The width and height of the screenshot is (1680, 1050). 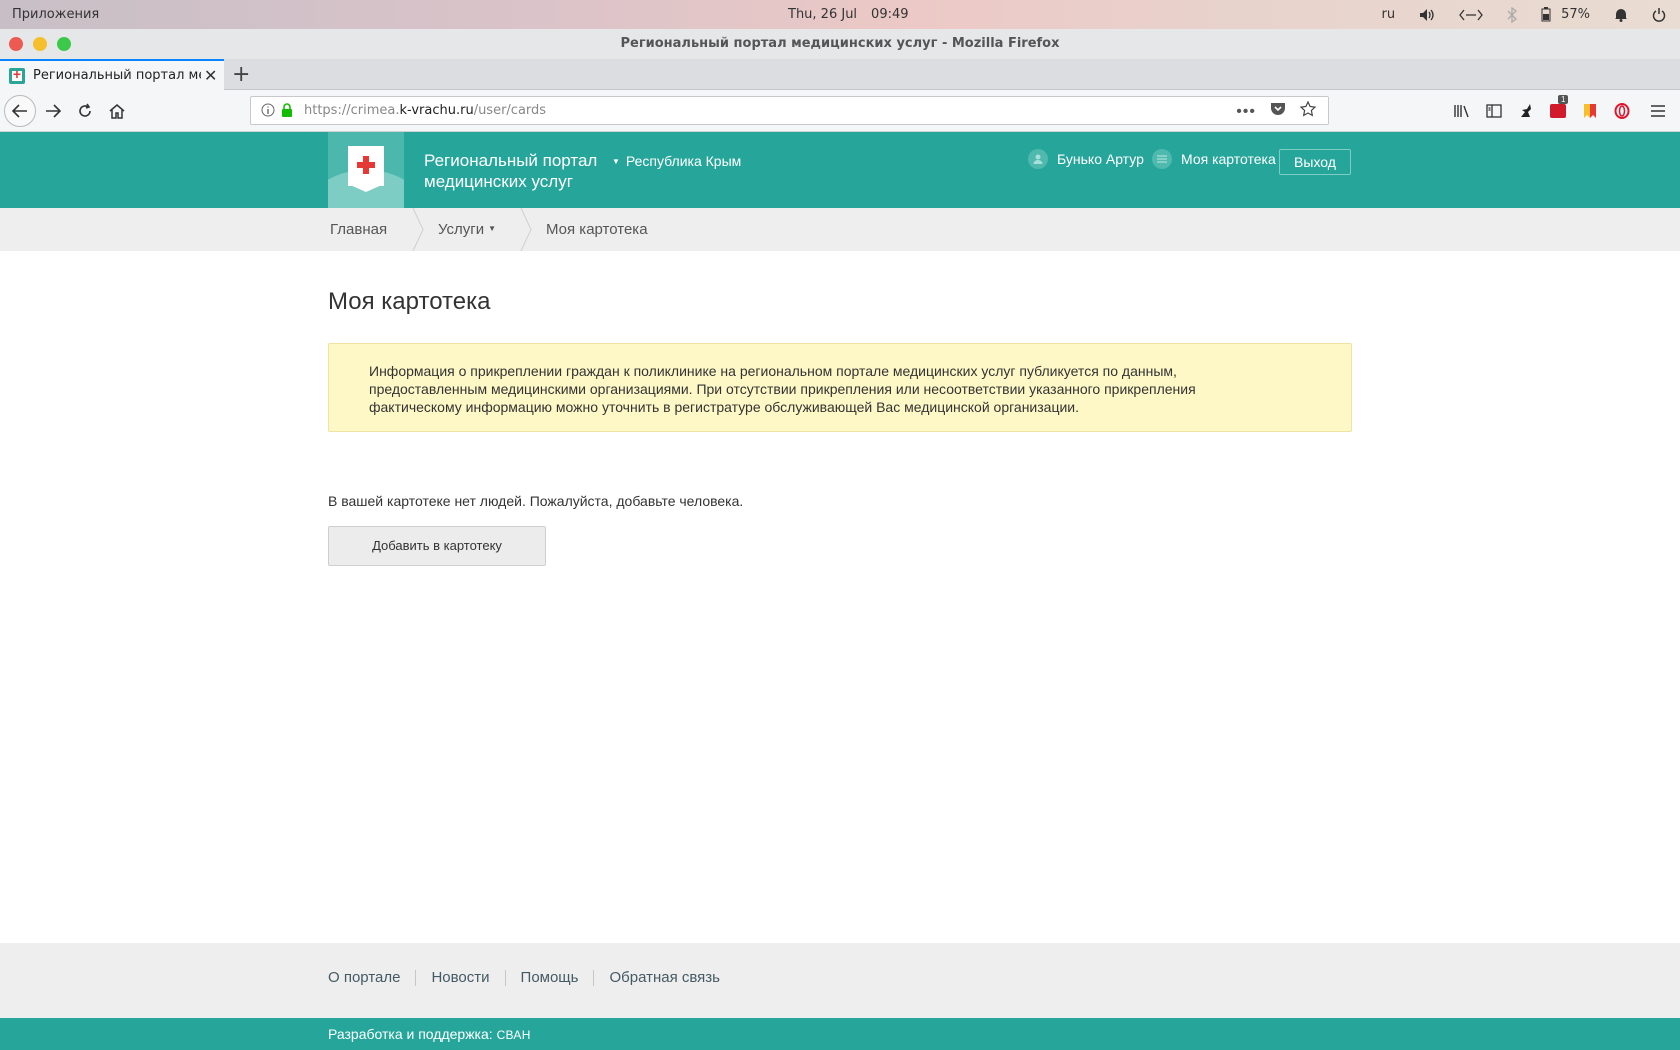 What do you see at coordinates (1038, 159) in the screenshot?
I see `user-icon` at bounding box center [1038, 159].